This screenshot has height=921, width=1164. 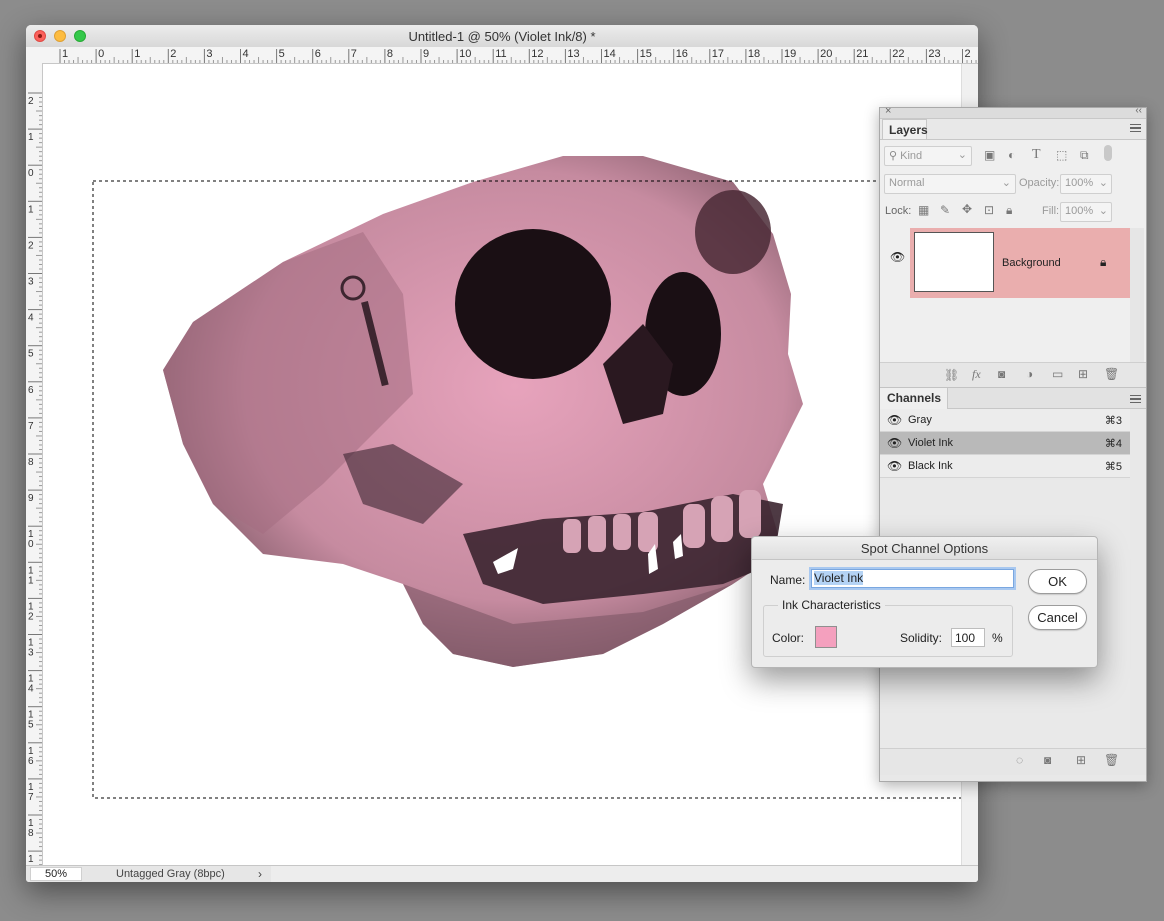 What do you see at coordinates (718, 54) in the screenshot?
I see `ruler-label: 17` at bounding box center [718, 54].